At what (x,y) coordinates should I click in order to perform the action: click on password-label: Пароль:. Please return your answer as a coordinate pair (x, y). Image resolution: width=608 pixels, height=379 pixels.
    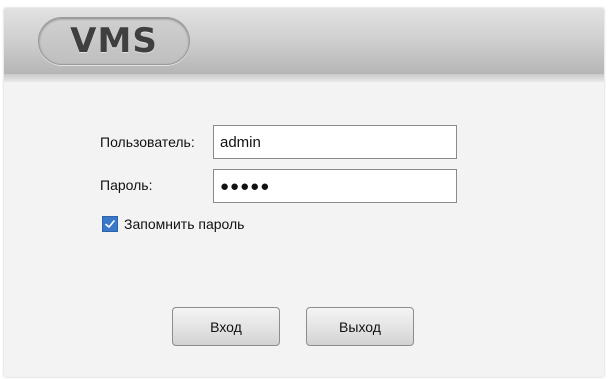
    Looking at the image, I should click on (126, 185).